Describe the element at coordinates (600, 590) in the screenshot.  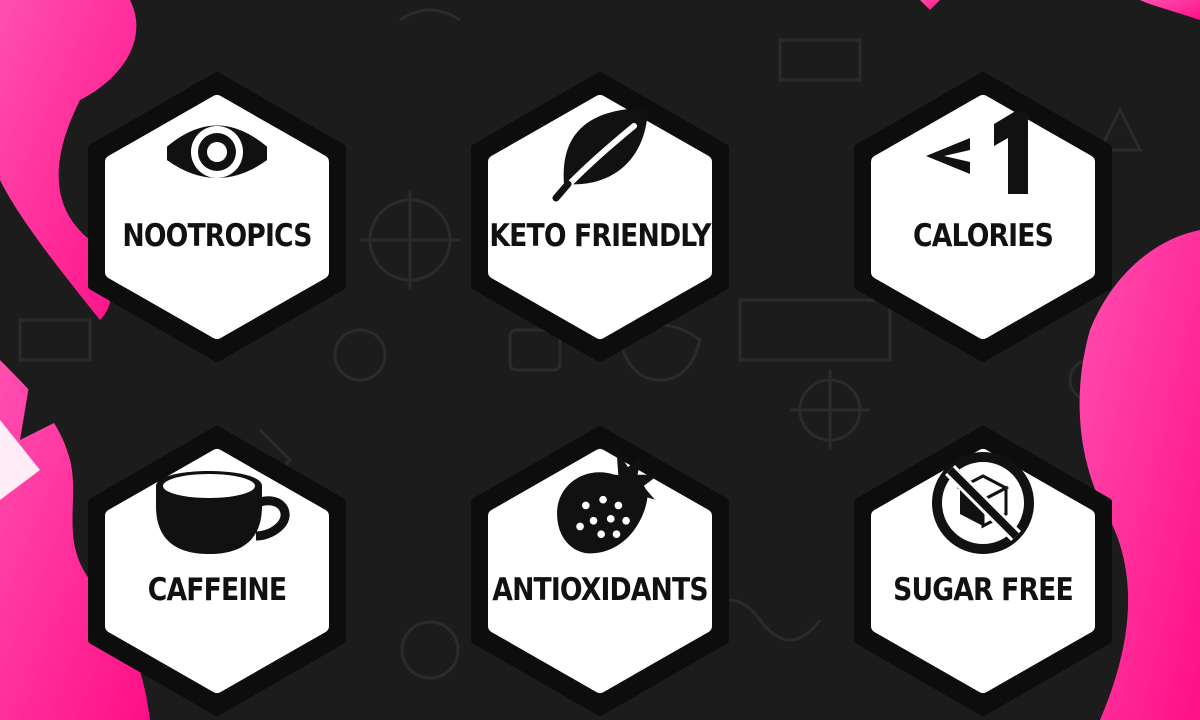
I see `feature-label: ANTIOXIDANTS` at that location.